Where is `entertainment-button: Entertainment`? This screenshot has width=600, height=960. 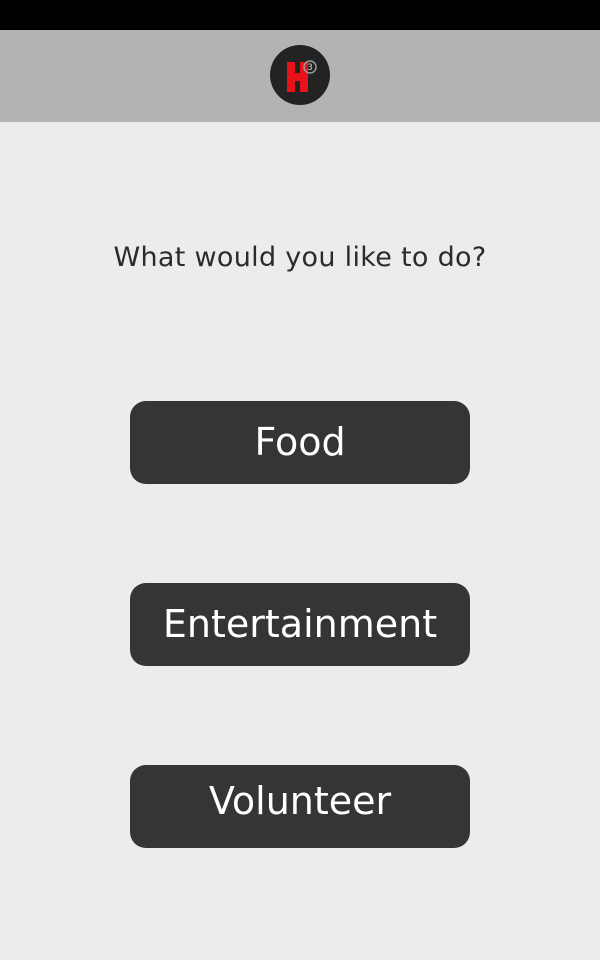 entertainment-button: Entertainment is located at coordinates (300, 624).